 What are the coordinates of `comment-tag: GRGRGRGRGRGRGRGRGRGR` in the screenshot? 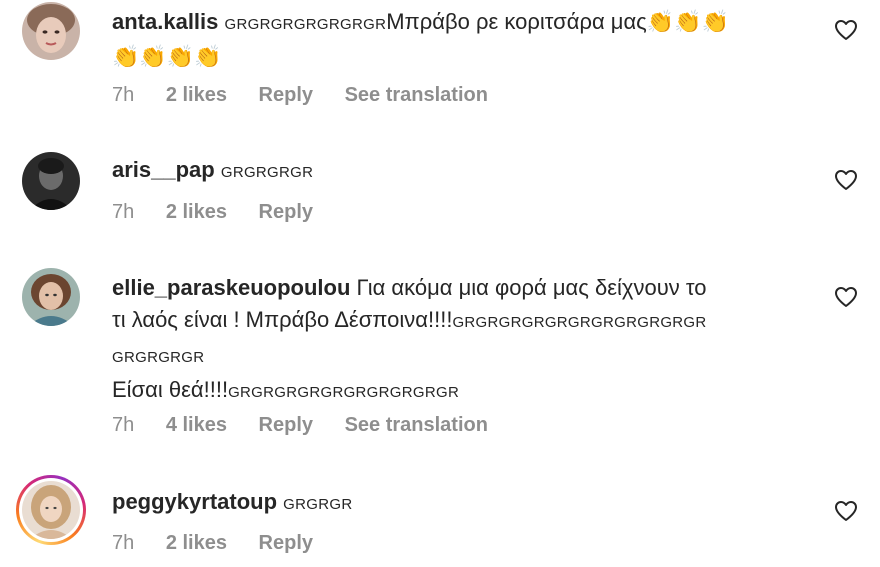 It's located at (344, 392).